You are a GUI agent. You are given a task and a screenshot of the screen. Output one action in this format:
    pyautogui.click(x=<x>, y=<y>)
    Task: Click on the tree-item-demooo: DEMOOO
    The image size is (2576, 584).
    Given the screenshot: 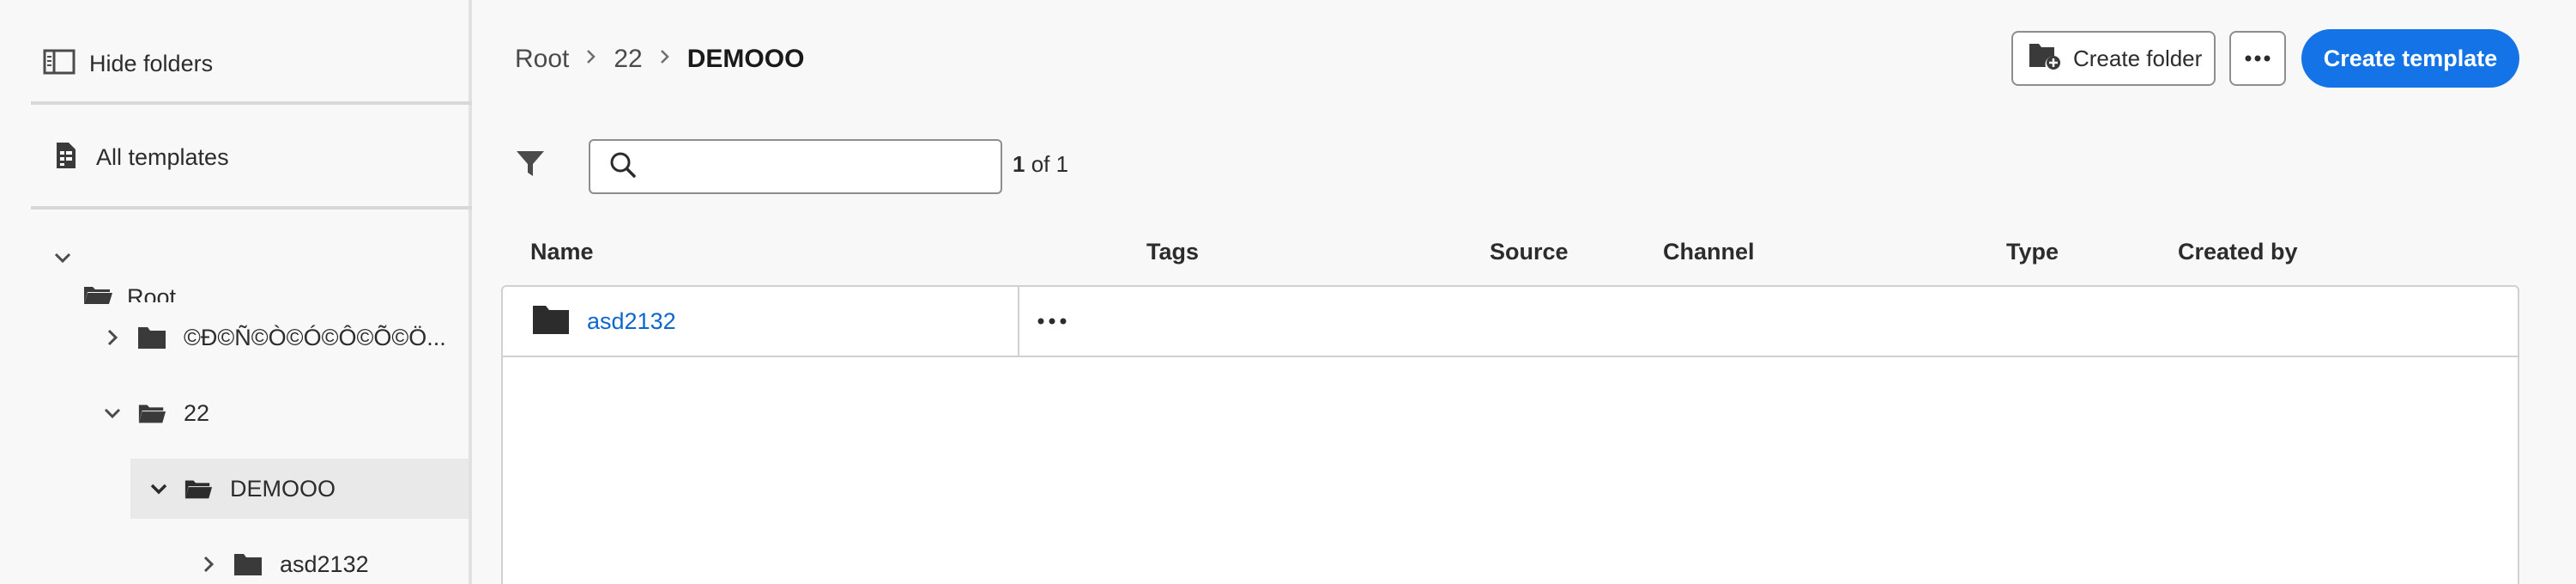 What is the action you would take?
    pyautogui.click(x=299, y=489)
    